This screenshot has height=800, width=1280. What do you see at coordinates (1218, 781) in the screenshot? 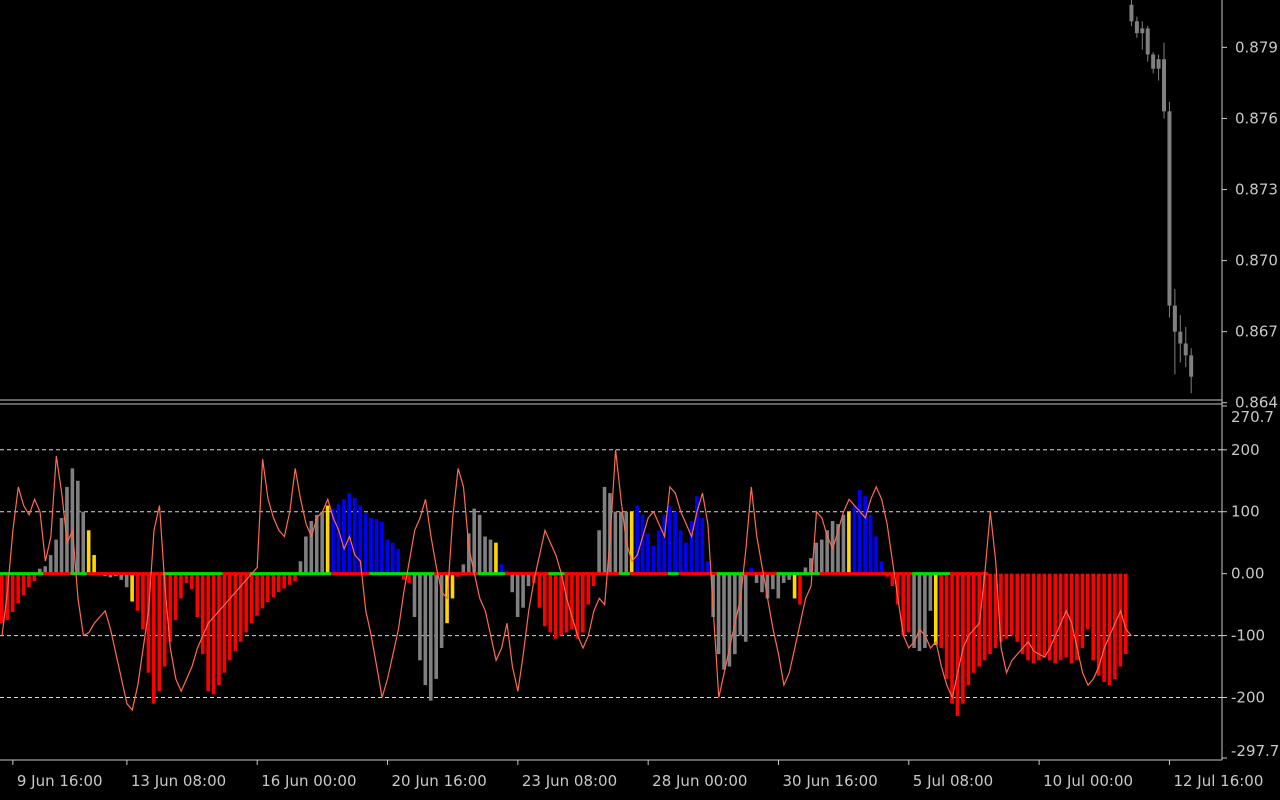
I see `time-tick-label: 12 Jul 16:00` at bounding box center [1218, 781].